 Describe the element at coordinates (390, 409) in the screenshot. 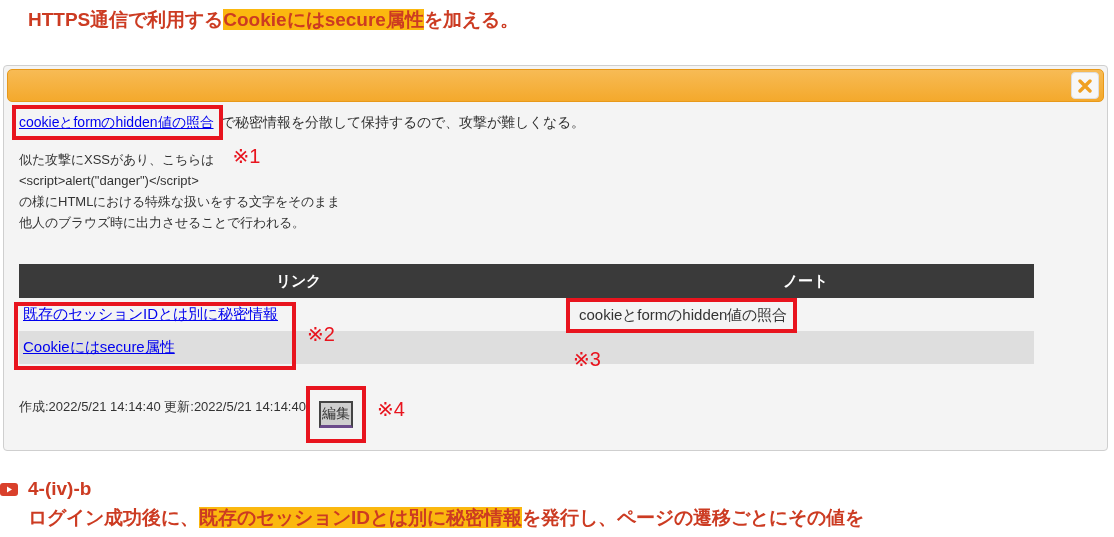

I see `annotation-mark: ※4` at that location.